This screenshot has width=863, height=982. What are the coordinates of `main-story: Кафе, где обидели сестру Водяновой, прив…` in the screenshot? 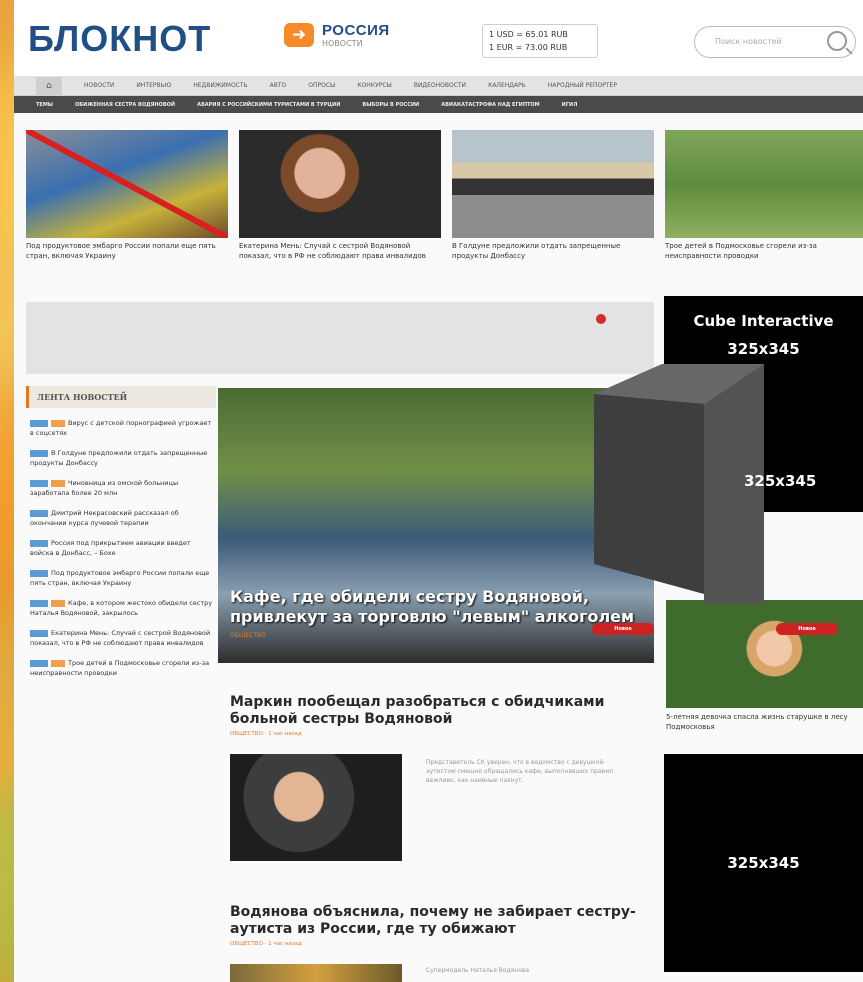 It's located at (436, 525).